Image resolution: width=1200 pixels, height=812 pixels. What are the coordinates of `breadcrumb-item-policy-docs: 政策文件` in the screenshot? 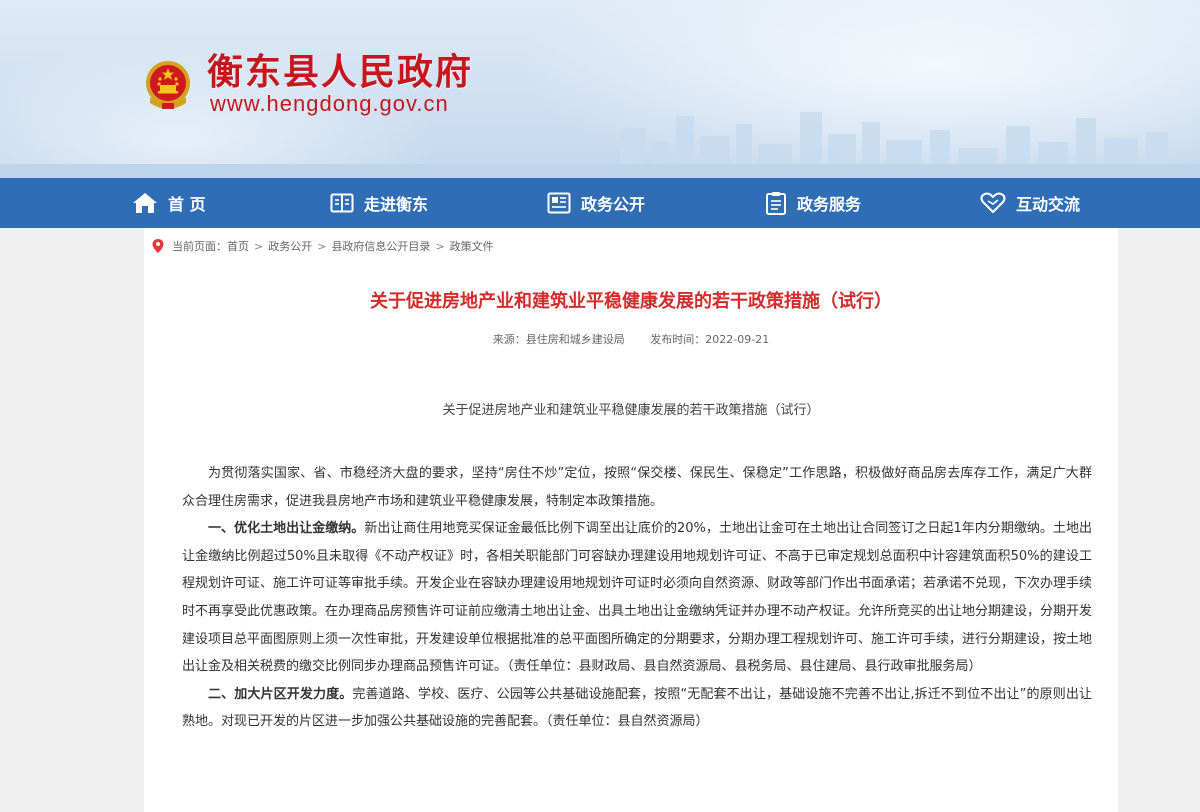 It's located at (472, 246).